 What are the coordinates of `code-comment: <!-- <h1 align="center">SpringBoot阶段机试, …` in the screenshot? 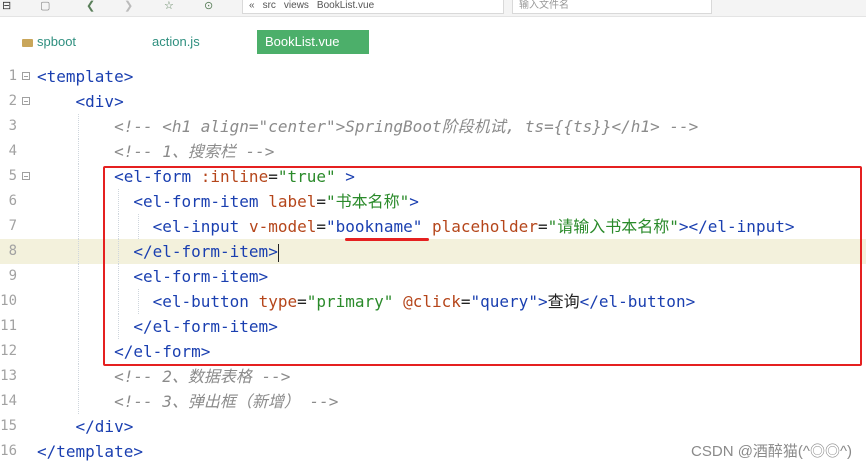 It's located at (406, 126).